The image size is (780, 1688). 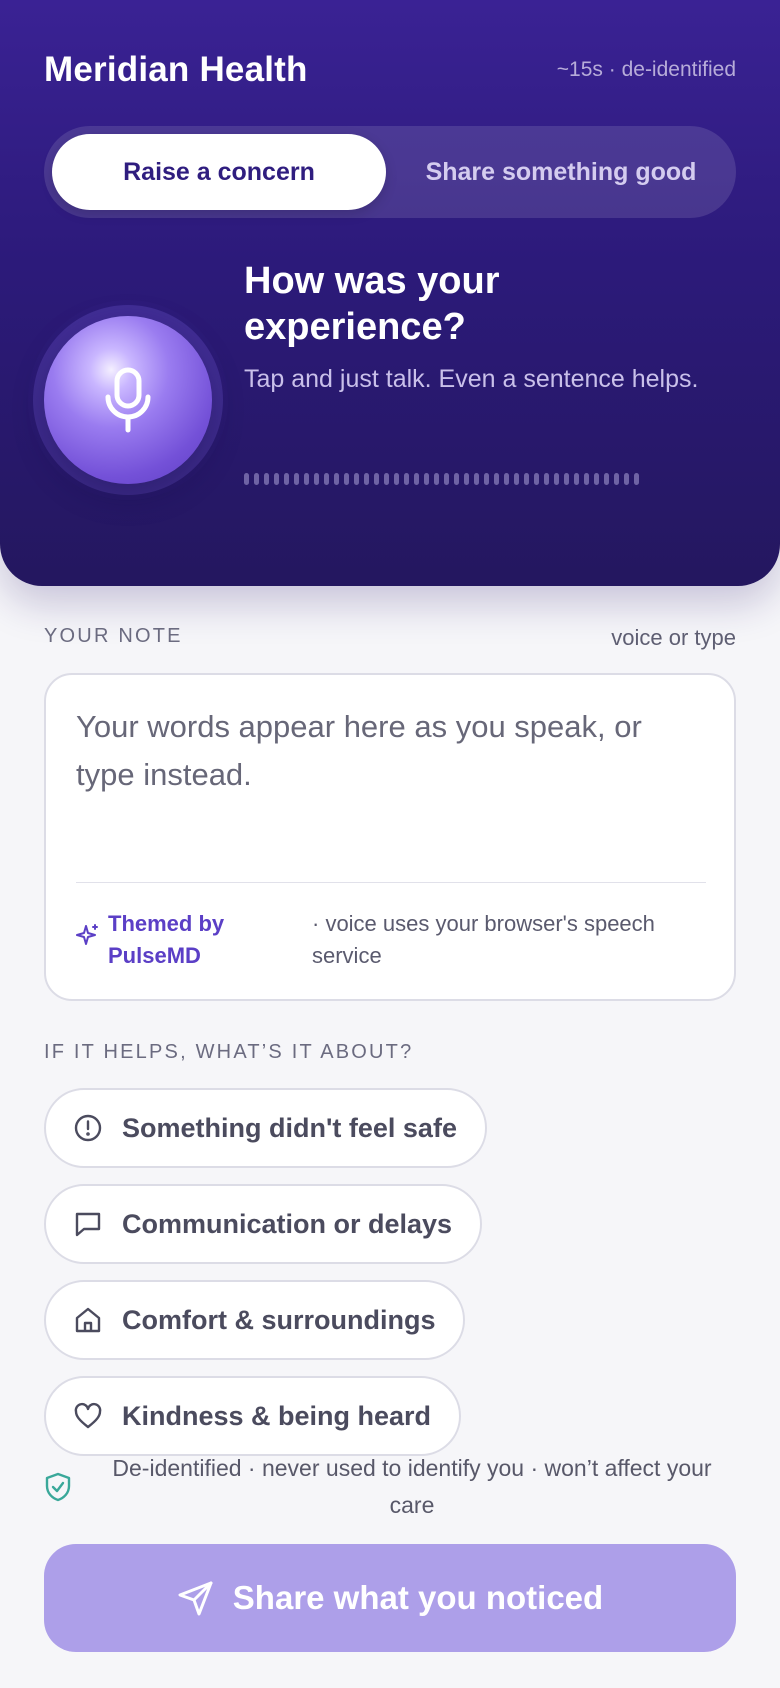 I want to click on brand-title: Meridian Health, so click(x=176, y=69).